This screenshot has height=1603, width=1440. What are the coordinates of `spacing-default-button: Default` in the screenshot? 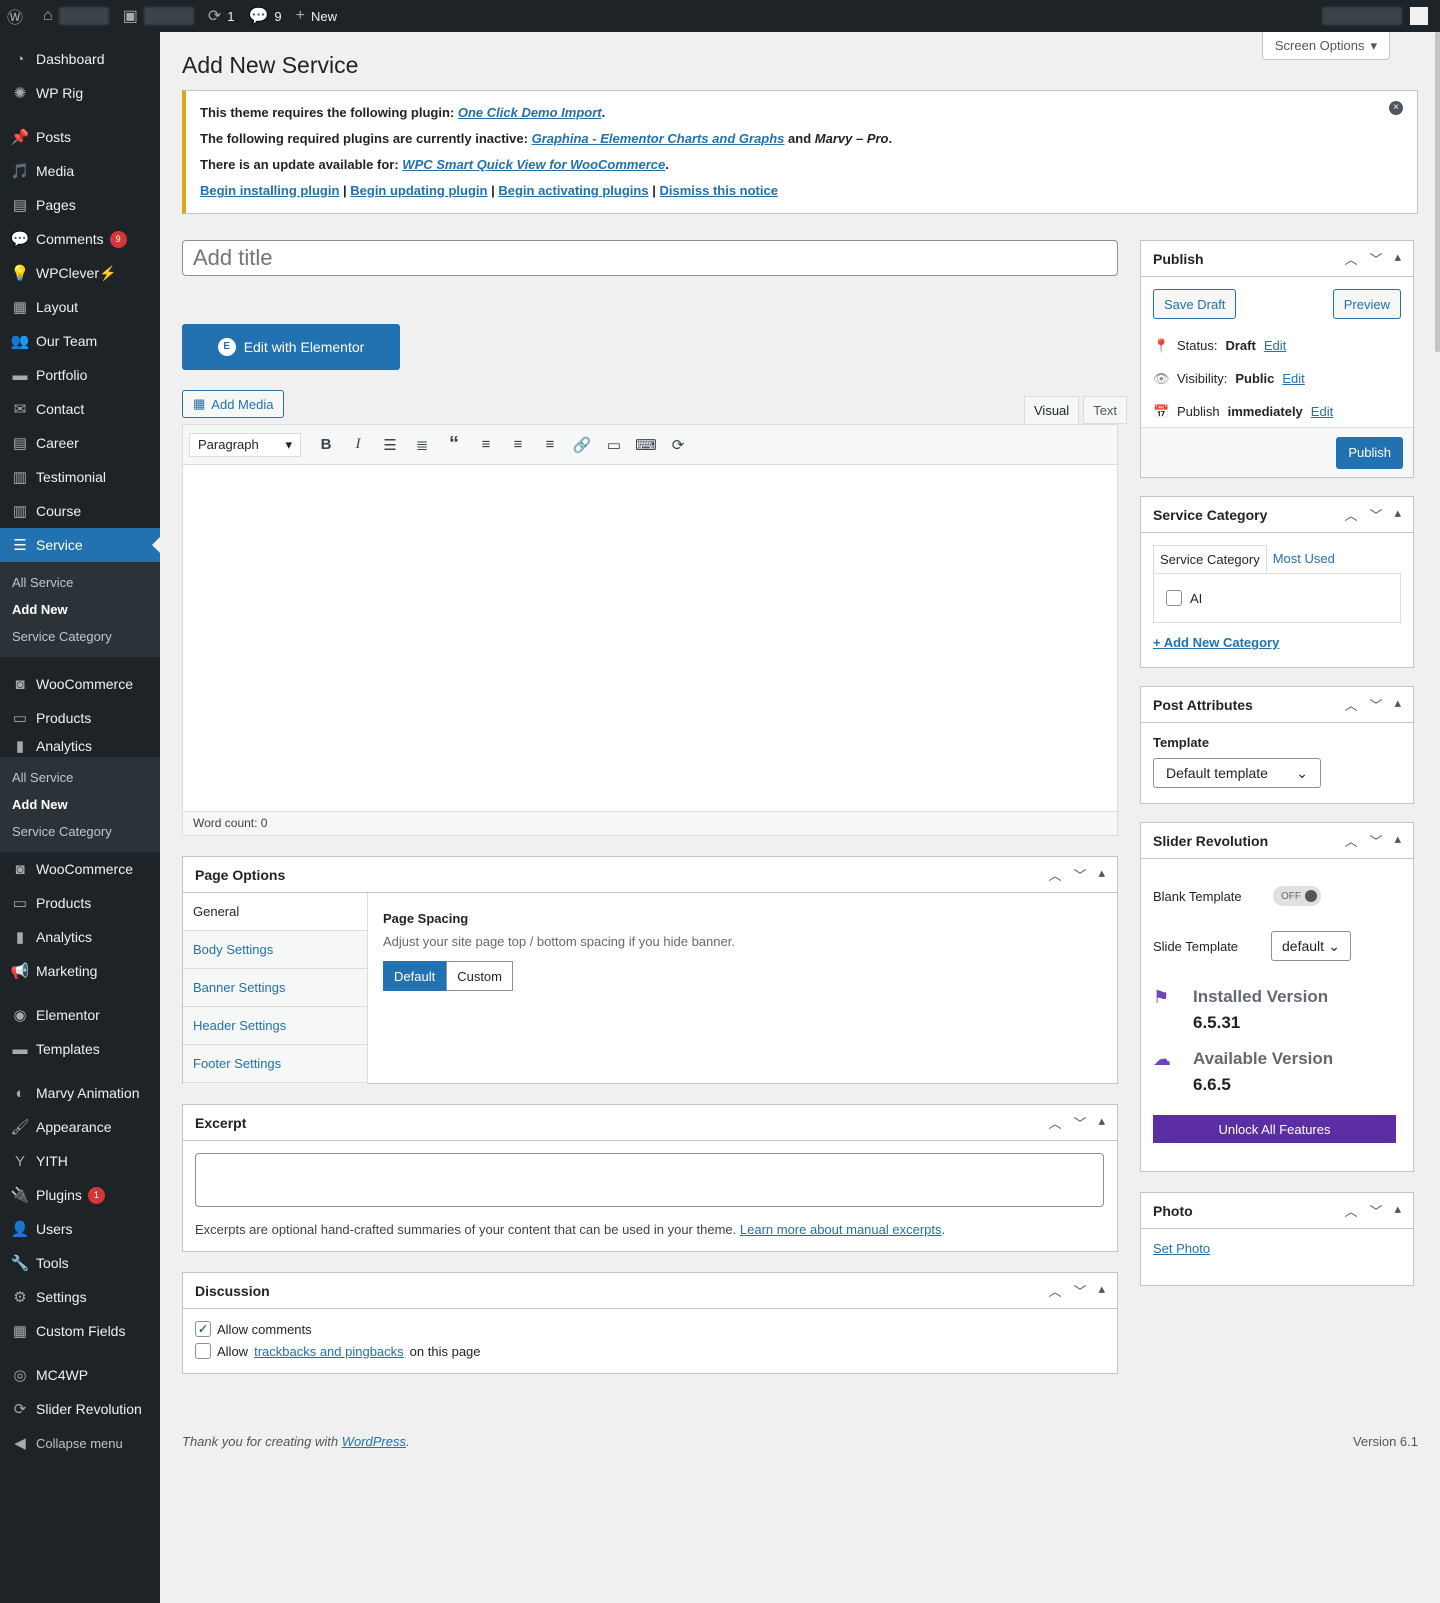 It's located at (415, 976).